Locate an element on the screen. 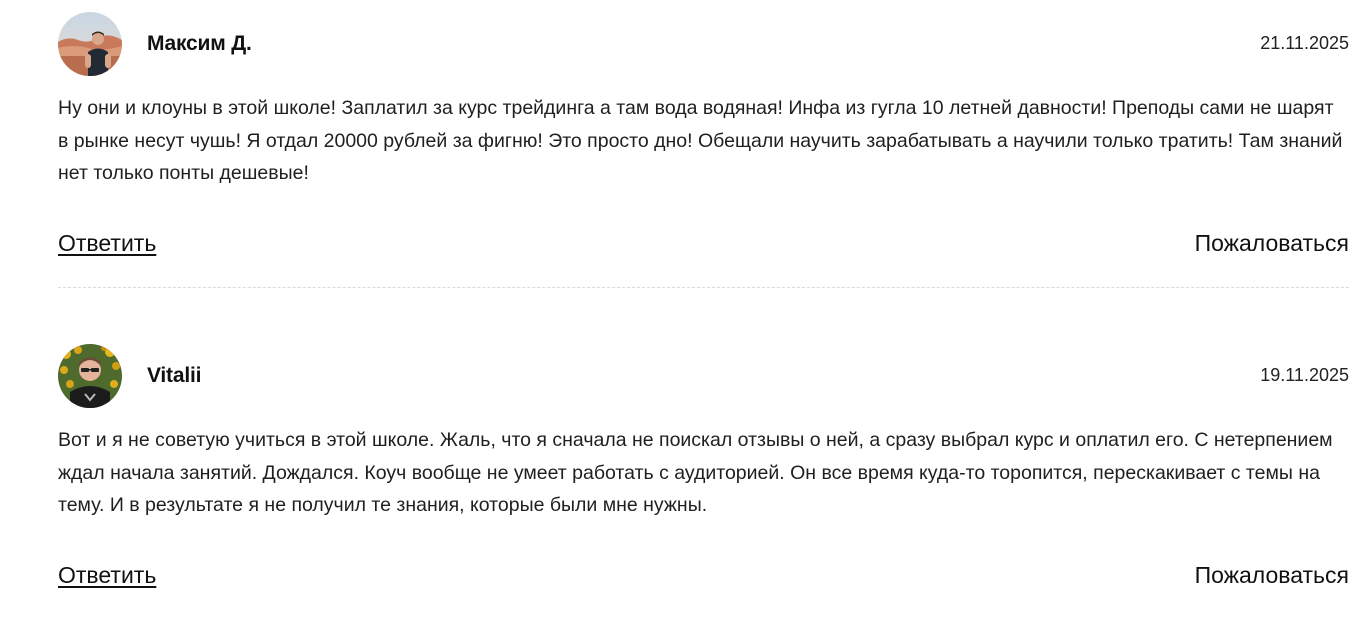  comment-author: Vitalii is located at coordinates (174, 375).